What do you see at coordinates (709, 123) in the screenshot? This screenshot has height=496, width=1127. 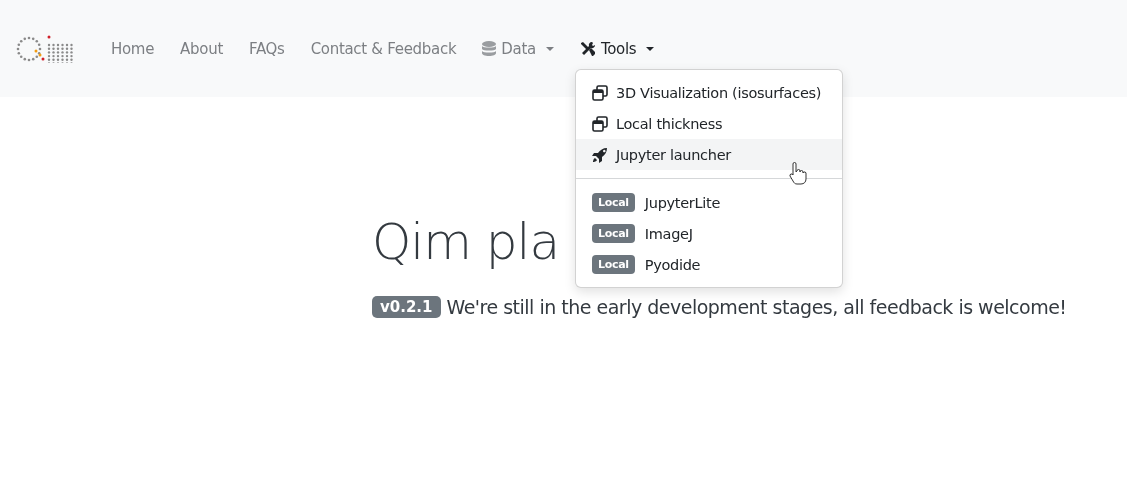 I see `menu-item: Local thickness` at bounding box center [709, 123].